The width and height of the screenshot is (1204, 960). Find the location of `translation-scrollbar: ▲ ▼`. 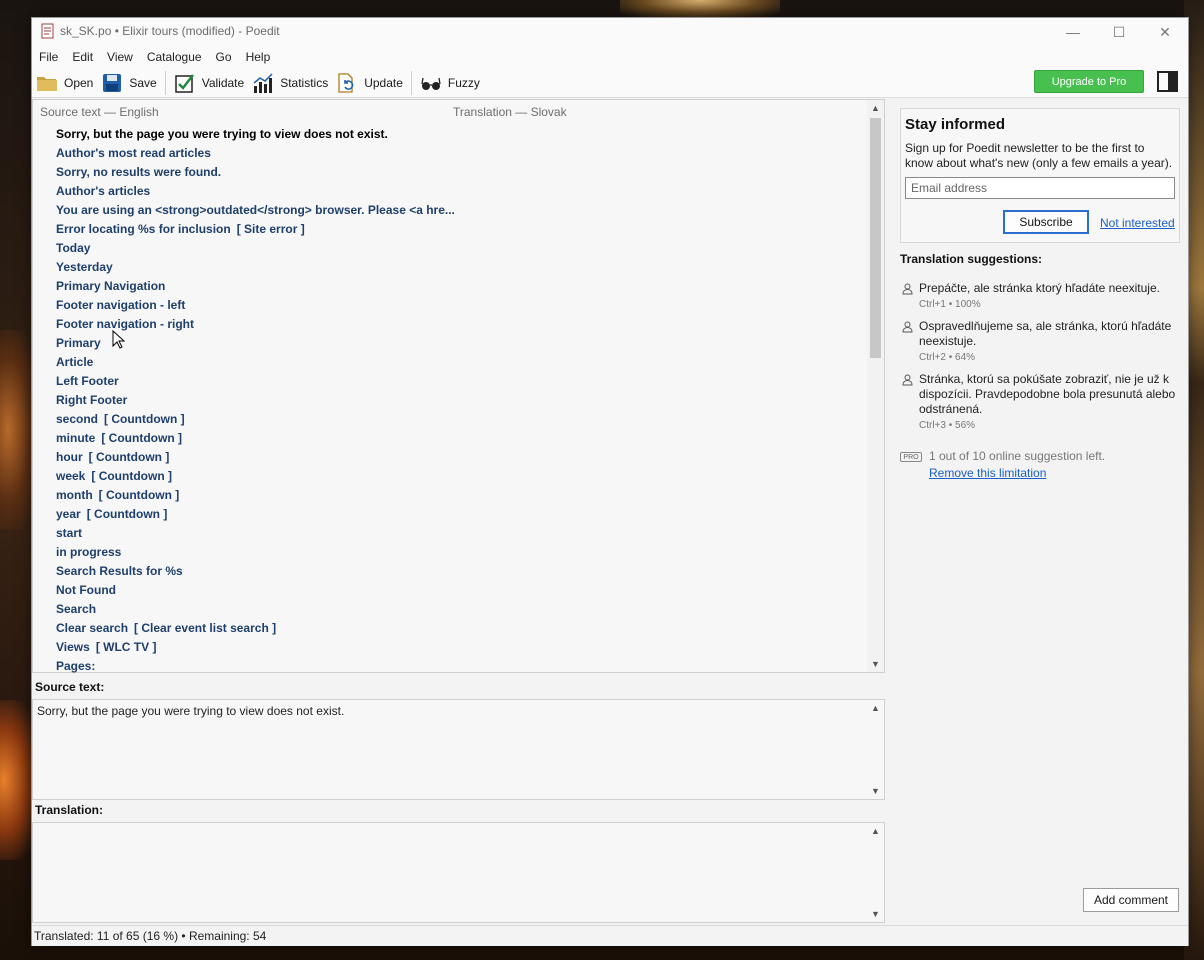

translation-scrollbar: ▲ ▼ is located at coordinates (875, 872).